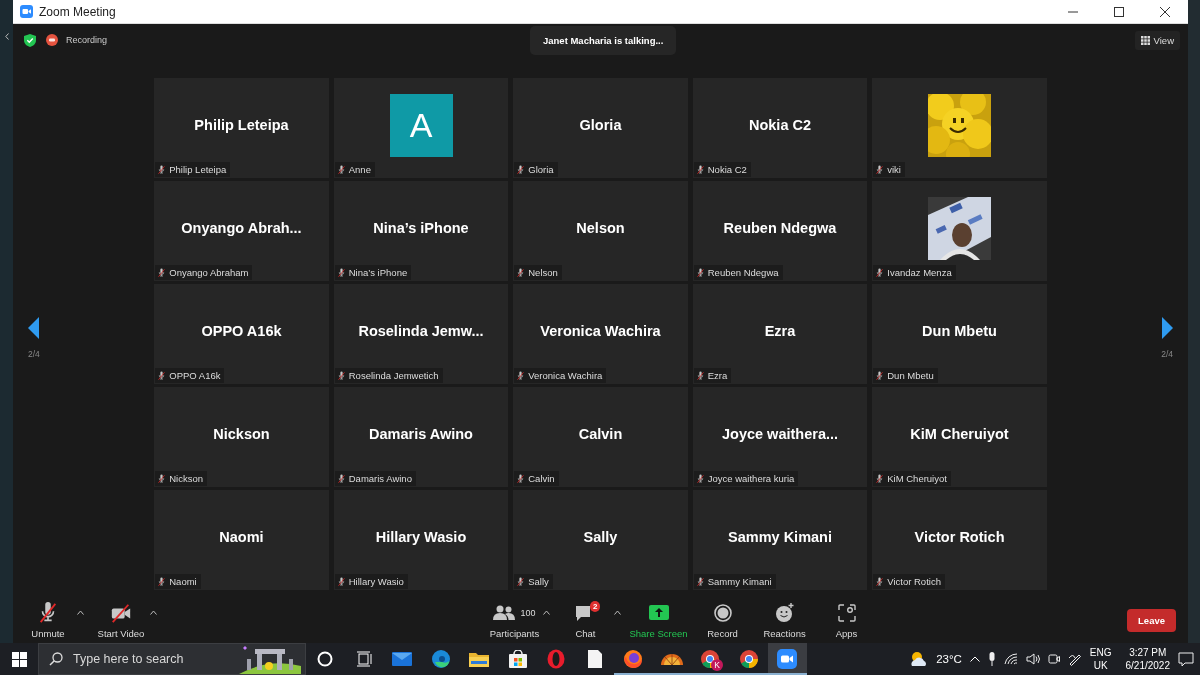 This screenshot has height=675, width=1200. I want to click on input-language: ENG UK, so click(1100, 659).